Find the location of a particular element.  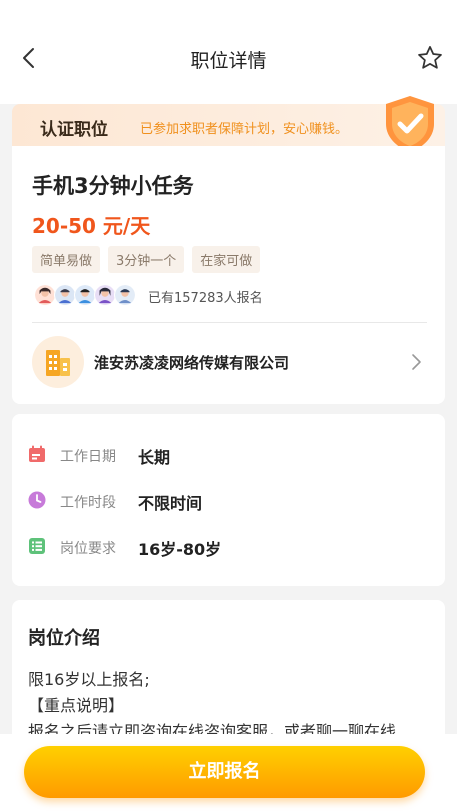

description-title: 岗位介绍 is located at coordinates (64, 638).